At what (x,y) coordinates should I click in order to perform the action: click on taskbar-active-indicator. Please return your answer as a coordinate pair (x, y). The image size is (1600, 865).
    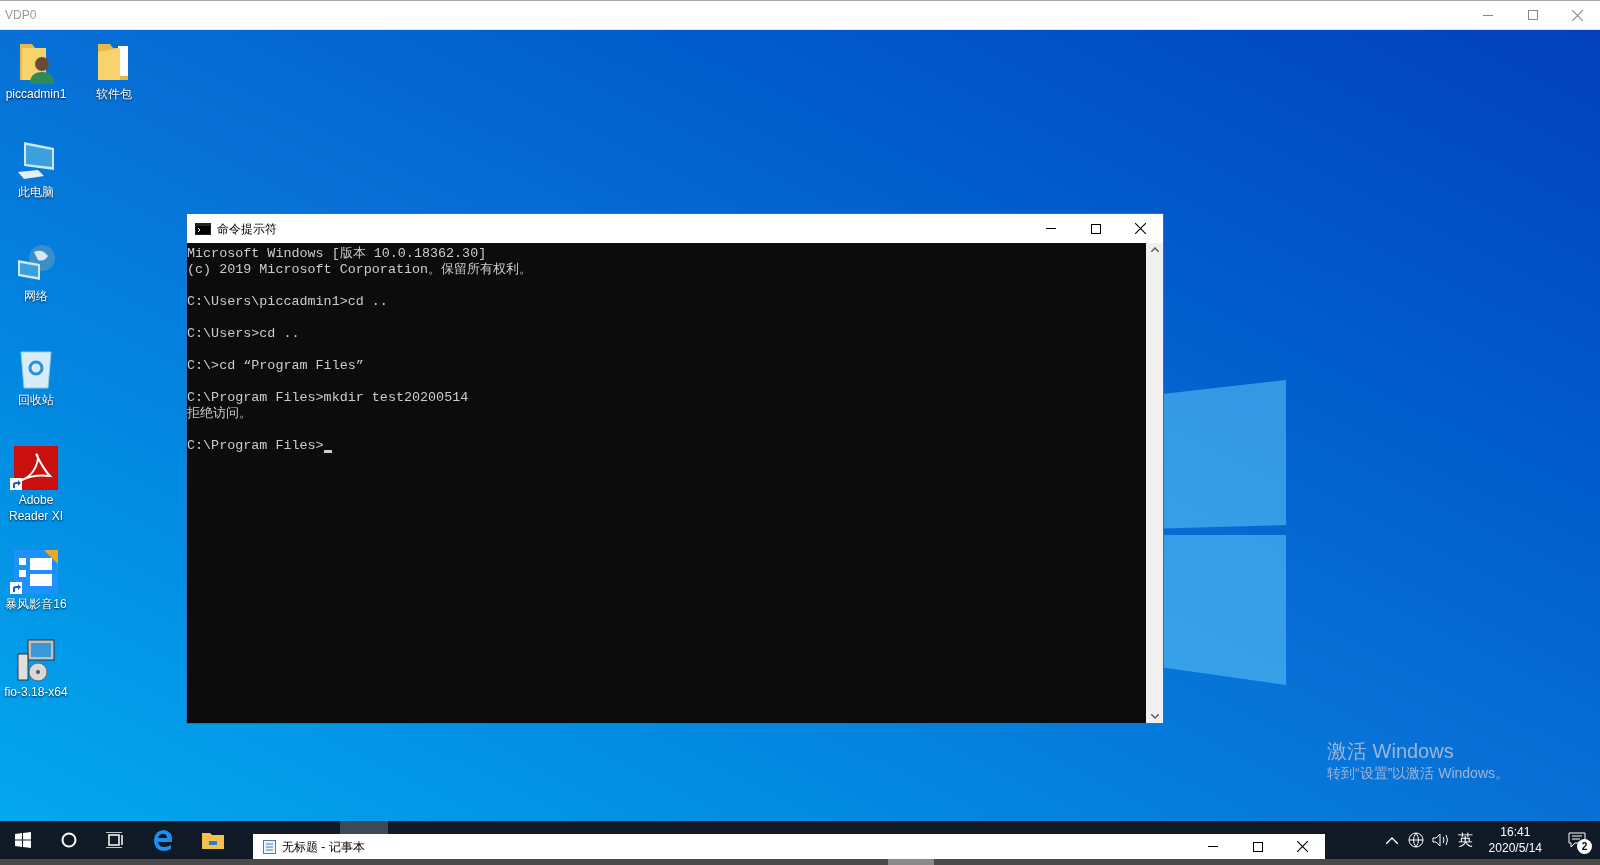
    Looking at the image, I should click on (364, 828).